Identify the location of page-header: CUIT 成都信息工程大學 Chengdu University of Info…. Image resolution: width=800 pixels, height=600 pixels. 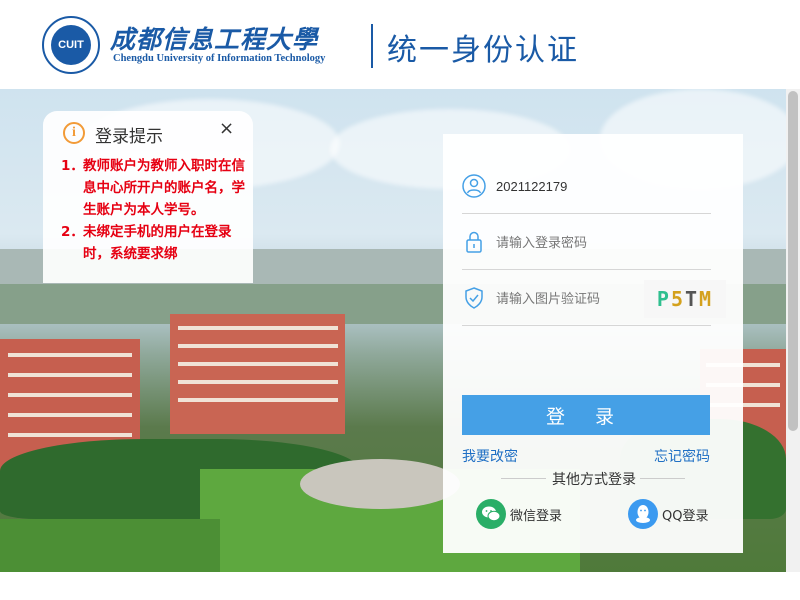
(400, 44).